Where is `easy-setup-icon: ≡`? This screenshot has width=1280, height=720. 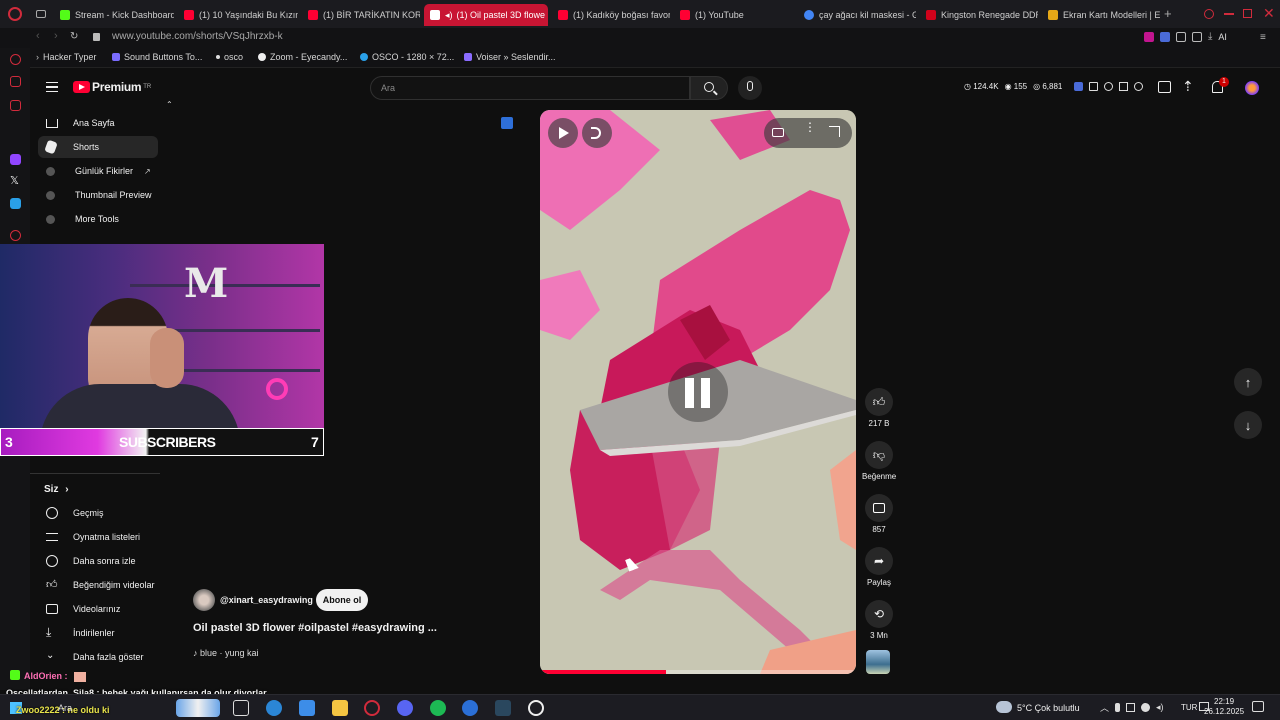 easy-setup-icon: ≡ is located at coordinates (1263, 37).